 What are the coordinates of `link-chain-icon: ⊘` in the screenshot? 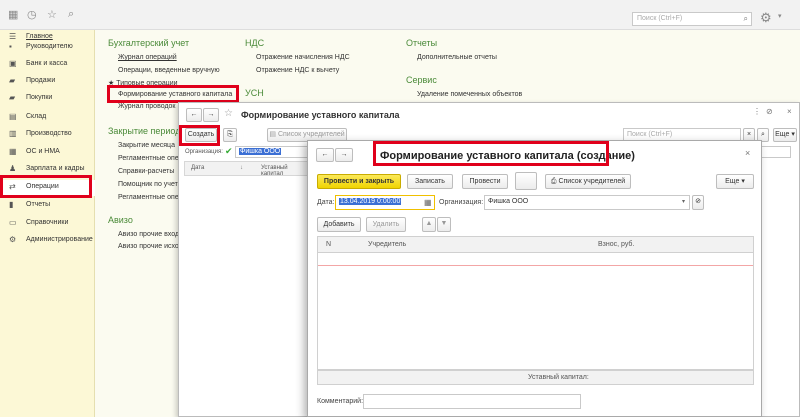 It's located at (769, 111).